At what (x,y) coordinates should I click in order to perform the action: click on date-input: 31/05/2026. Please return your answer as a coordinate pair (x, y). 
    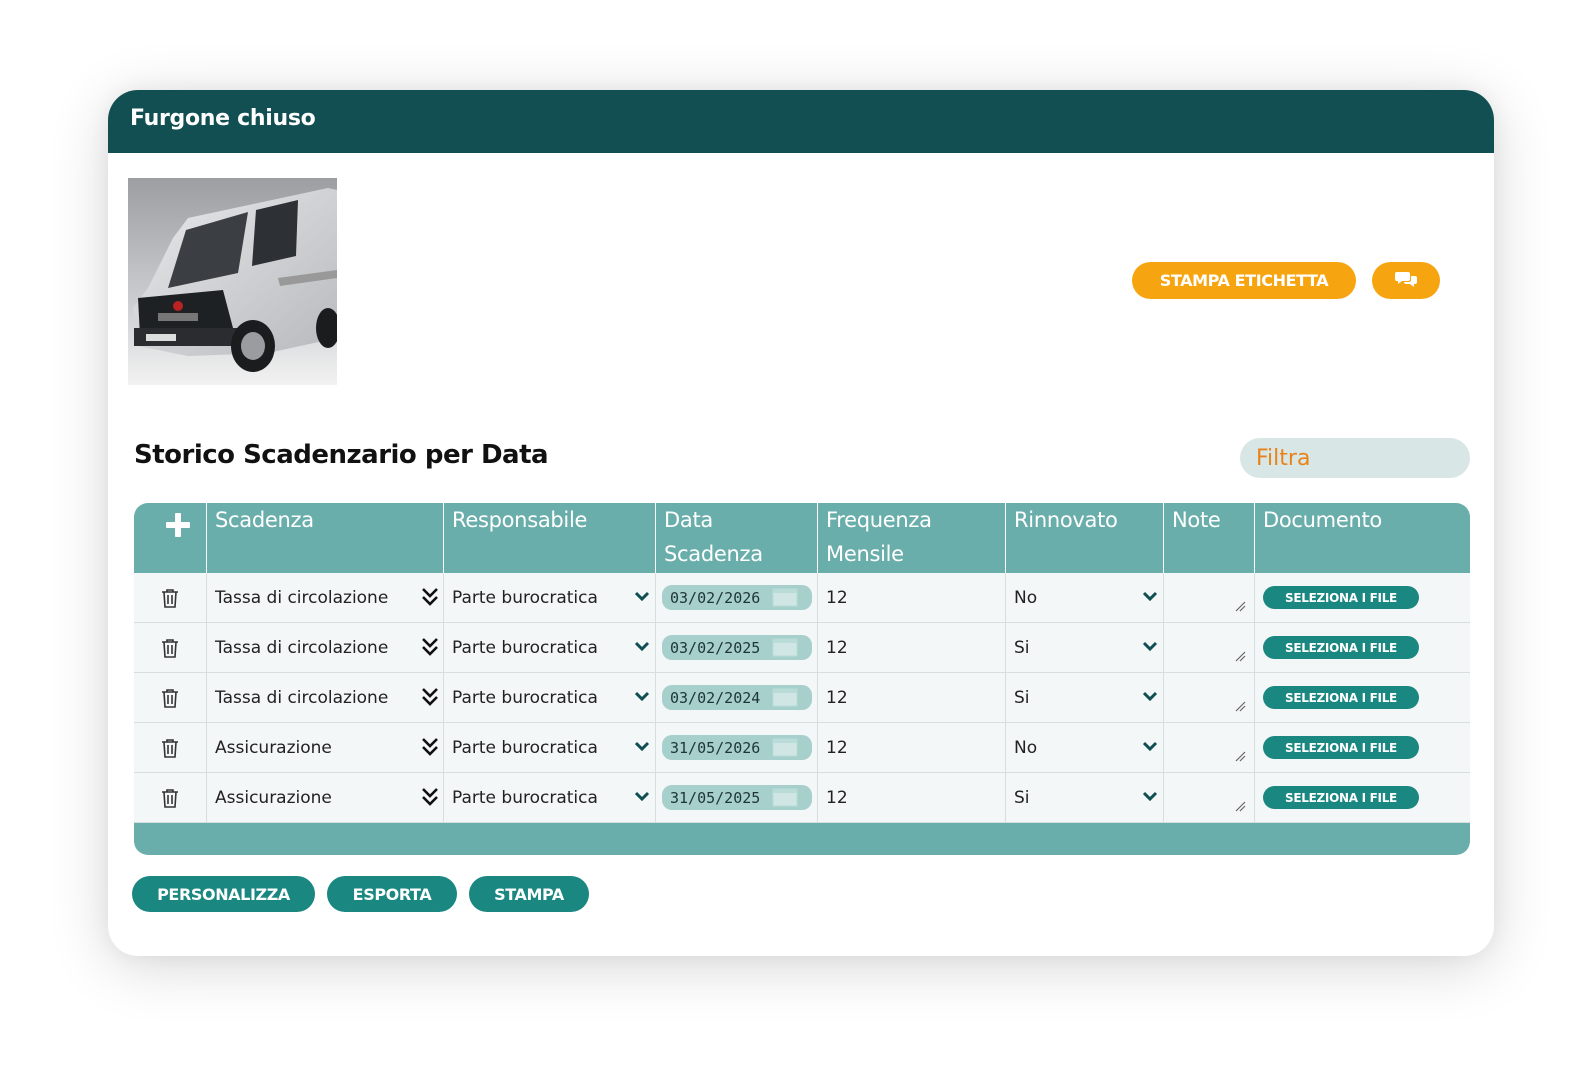
    Looking at the image, I should click on (737, 747).